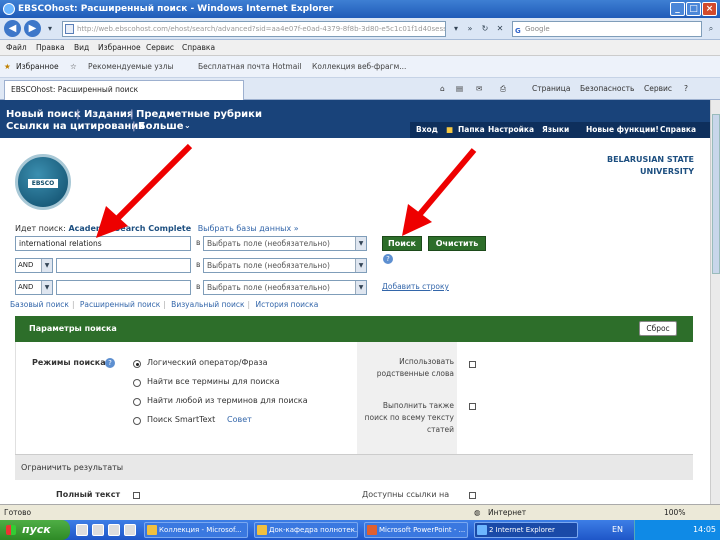  Describe the element at coordinates (199, 114) in the screenshot. I see `nav-subjects: Предметные рубрики` at that location.